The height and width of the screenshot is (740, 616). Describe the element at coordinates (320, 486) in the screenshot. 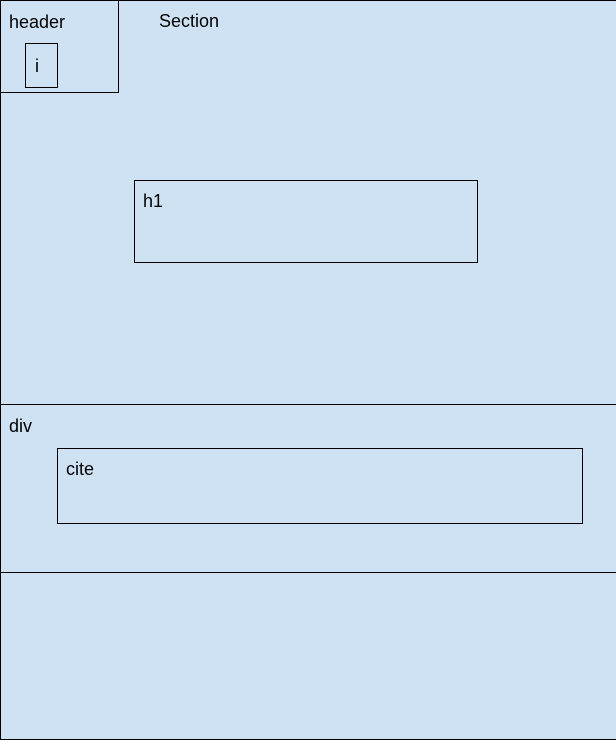

I see `cite-box: cite` at that location.